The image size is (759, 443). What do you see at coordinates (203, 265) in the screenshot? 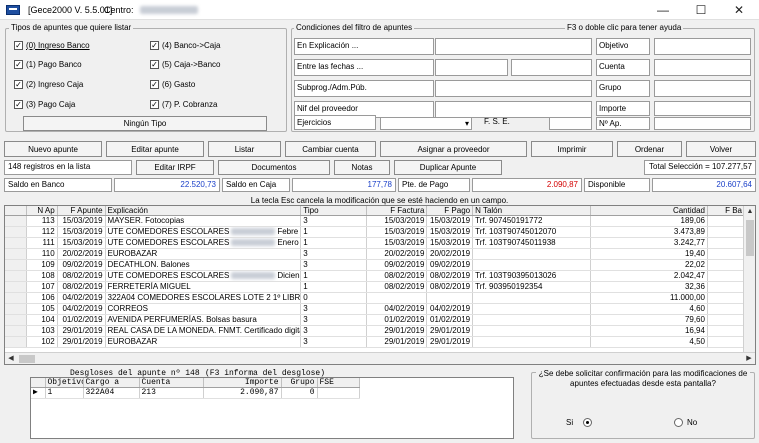
I see `table-cell: DECATHLON. Balones` at bounding box center [203, 265].